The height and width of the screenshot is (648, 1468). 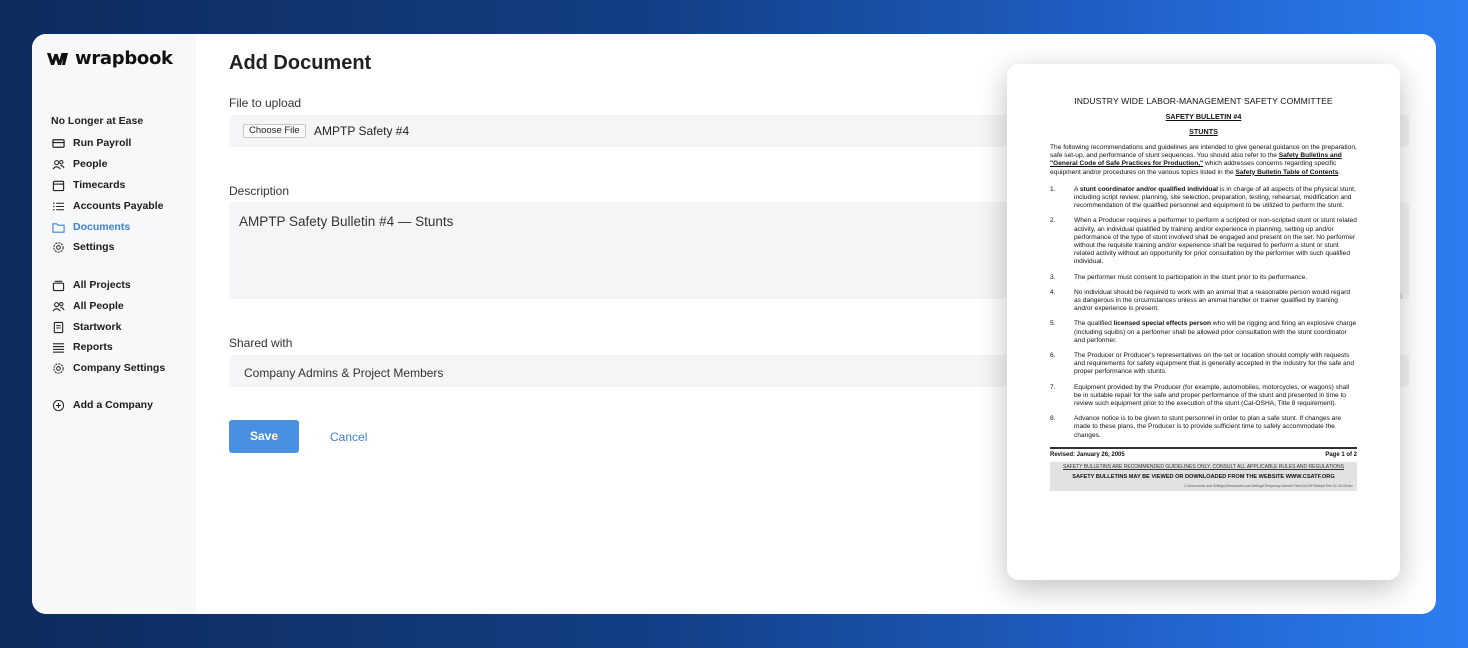 I want to click on wrapbook-logo-icon, so click(x=57, y=58).